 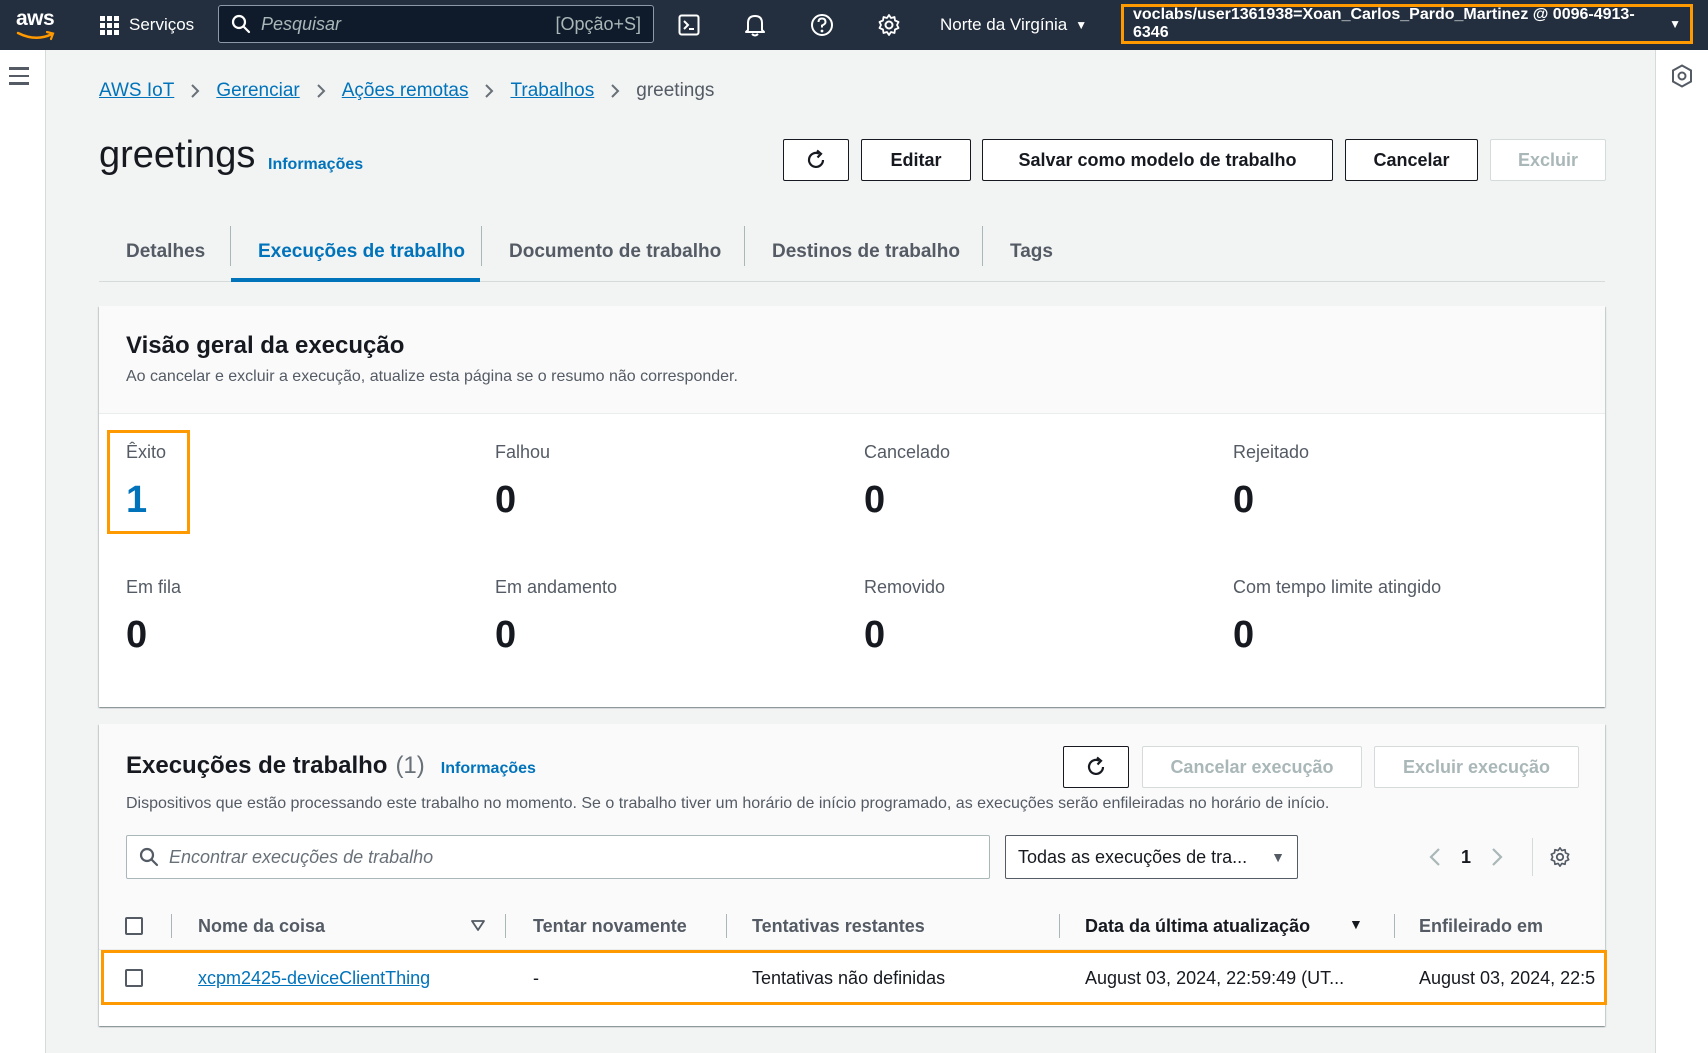 I want to click on tab-destinos: Destinos de trabalho, so click(x=866, y=252).